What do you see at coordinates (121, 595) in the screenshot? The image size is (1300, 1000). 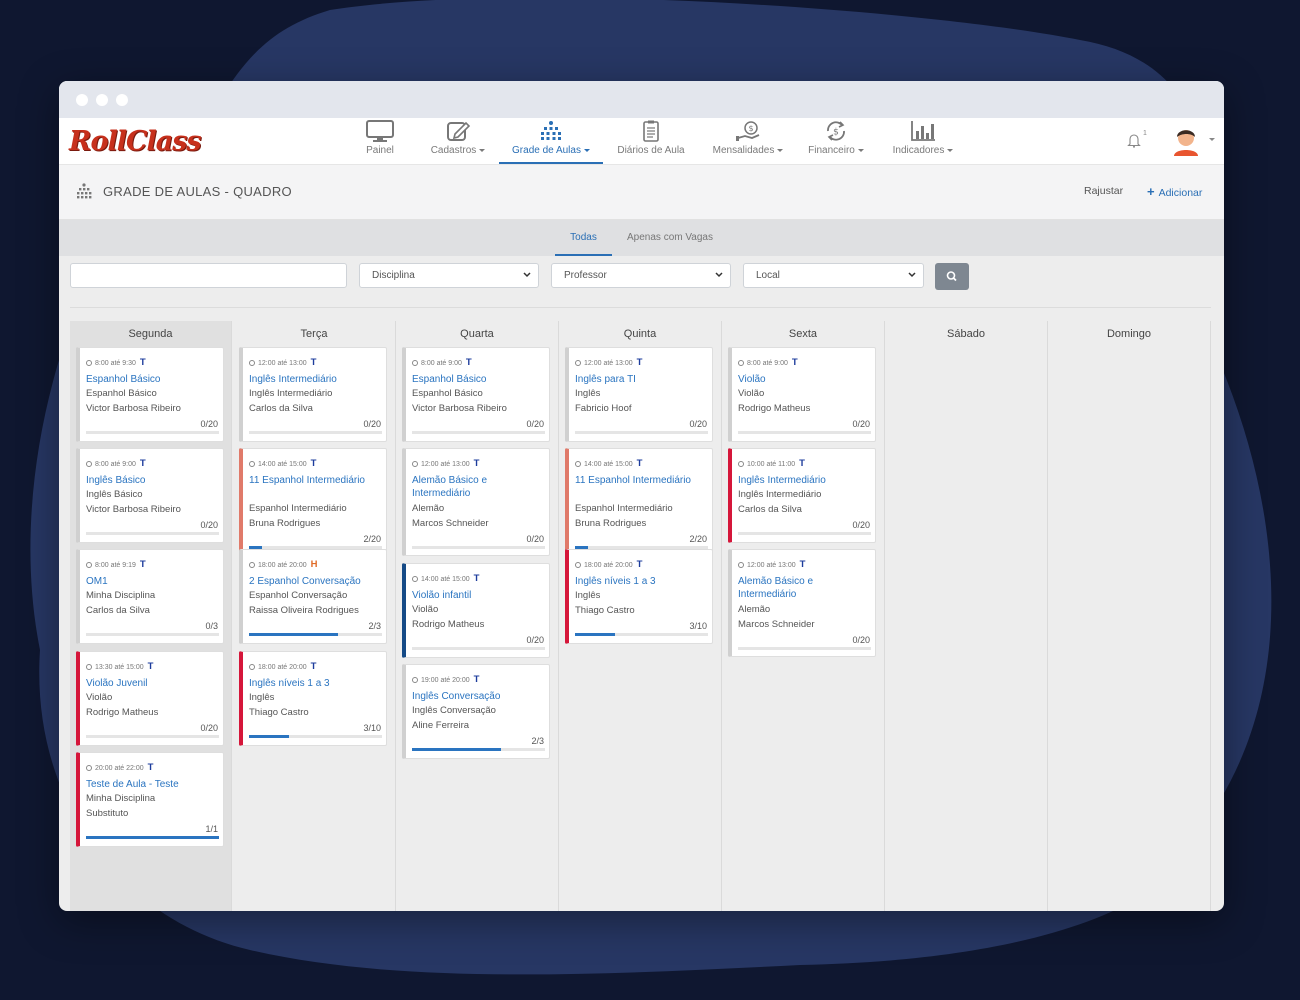 I see `class-subject: Minha Disciplina` at bounding box center [121, 595].